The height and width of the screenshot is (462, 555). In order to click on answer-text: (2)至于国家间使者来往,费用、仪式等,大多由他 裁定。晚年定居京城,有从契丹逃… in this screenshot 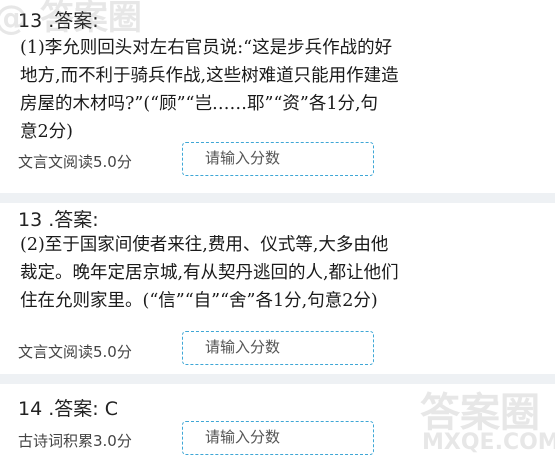, I will do `click(209, 273)`.